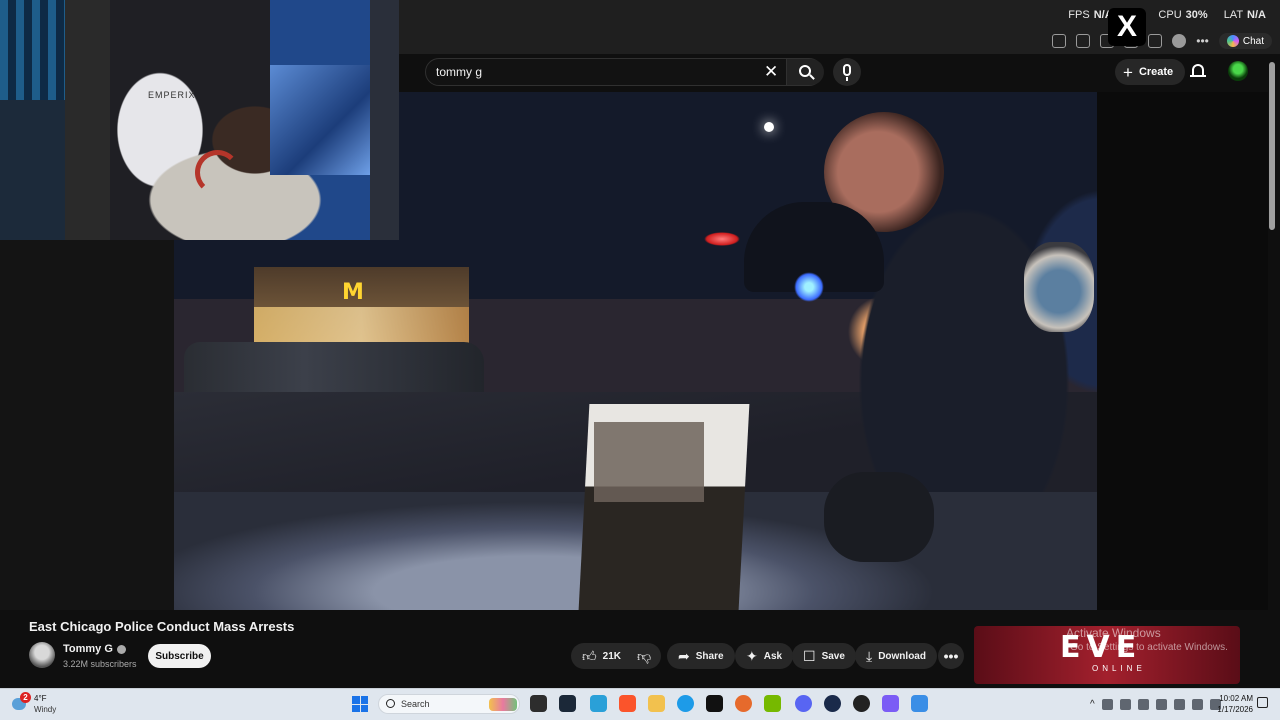  I want to click on windows-start-icon, so click(360, 704).